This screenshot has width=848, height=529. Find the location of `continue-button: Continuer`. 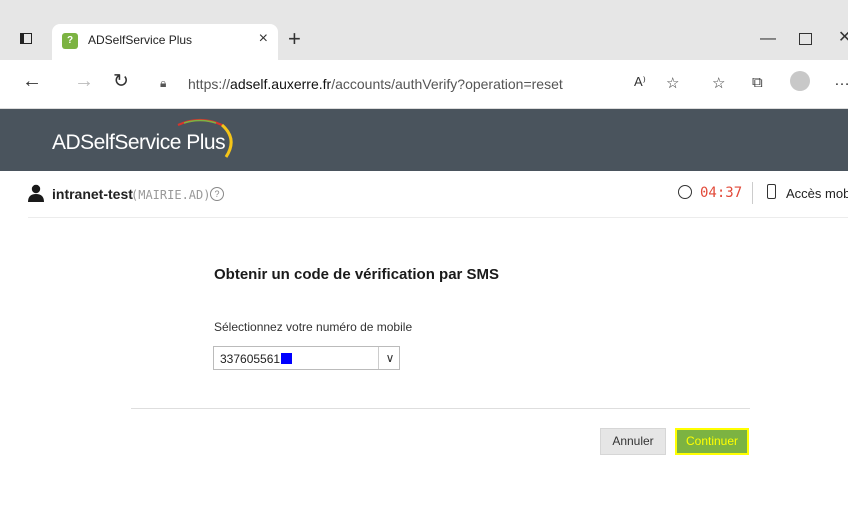

continue-button: Continuer is located at coordinates (712, 441).